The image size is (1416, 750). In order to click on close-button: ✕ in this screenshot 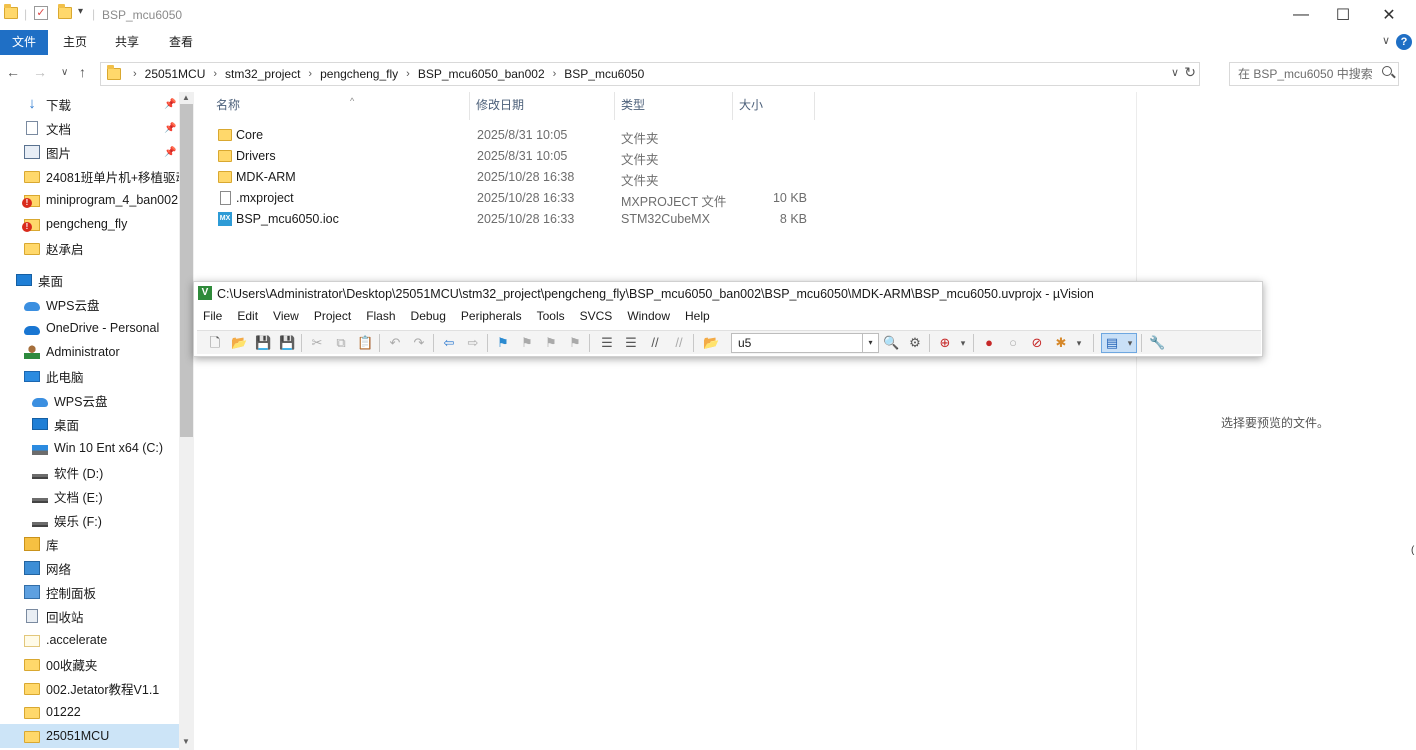, I will do `click(1389, 15)`.